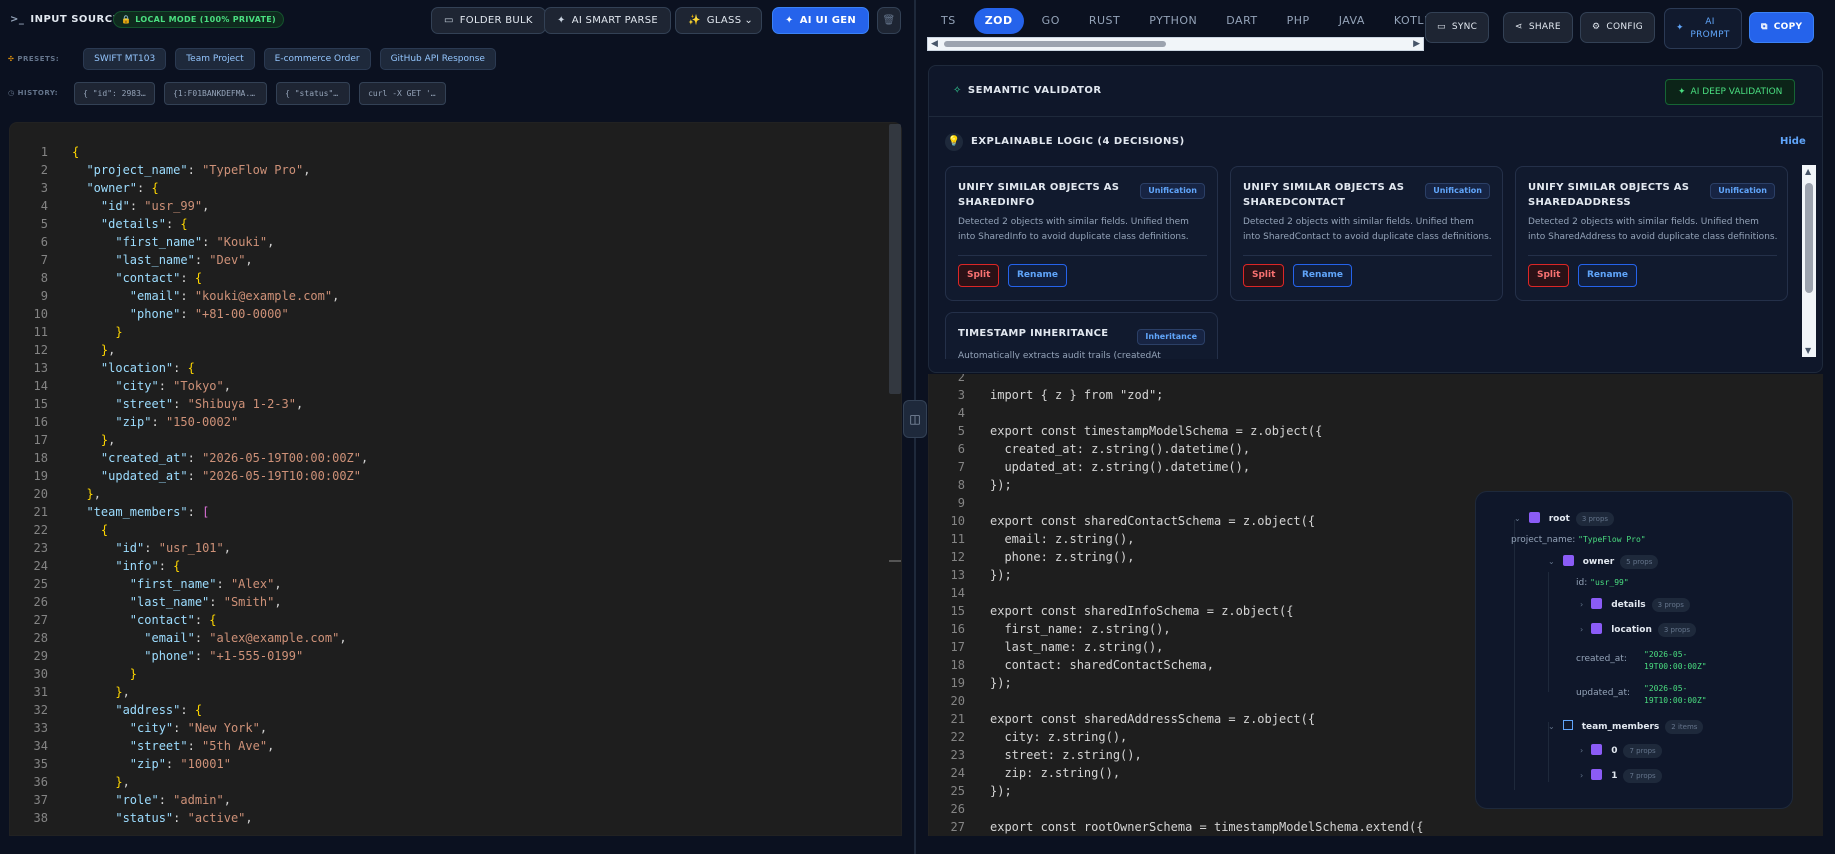  What do you see at coordinates (1538, 27) in the screenshot?
I see `share-button: ⋖ SHARE` at bounding box center [1538, 27].